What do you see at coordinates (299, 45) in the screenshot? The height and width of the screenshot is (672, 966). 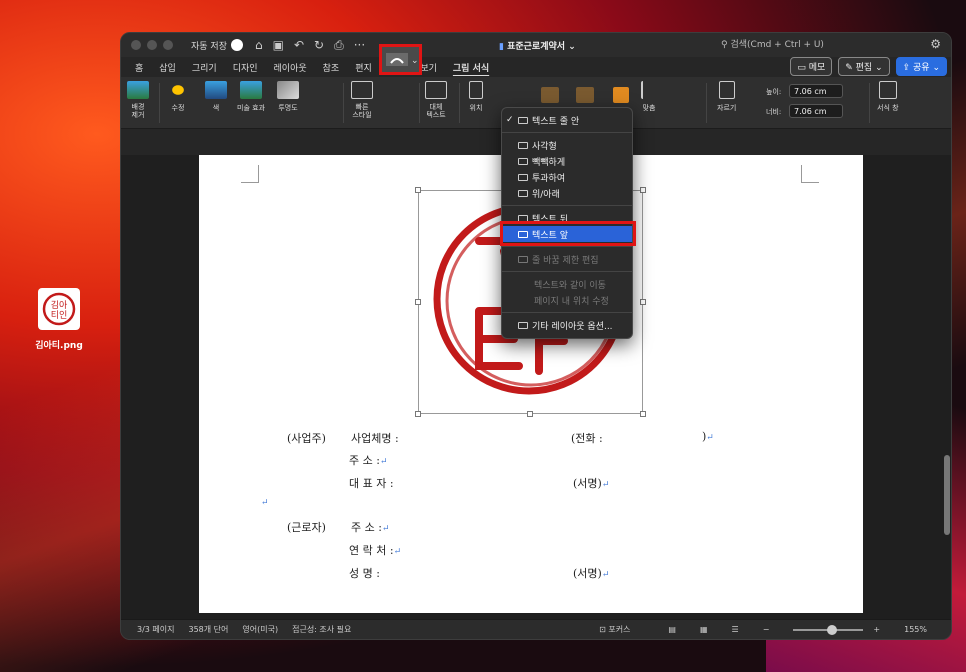 I see `undo-icon: ↶` at bounding box center [299, 45].